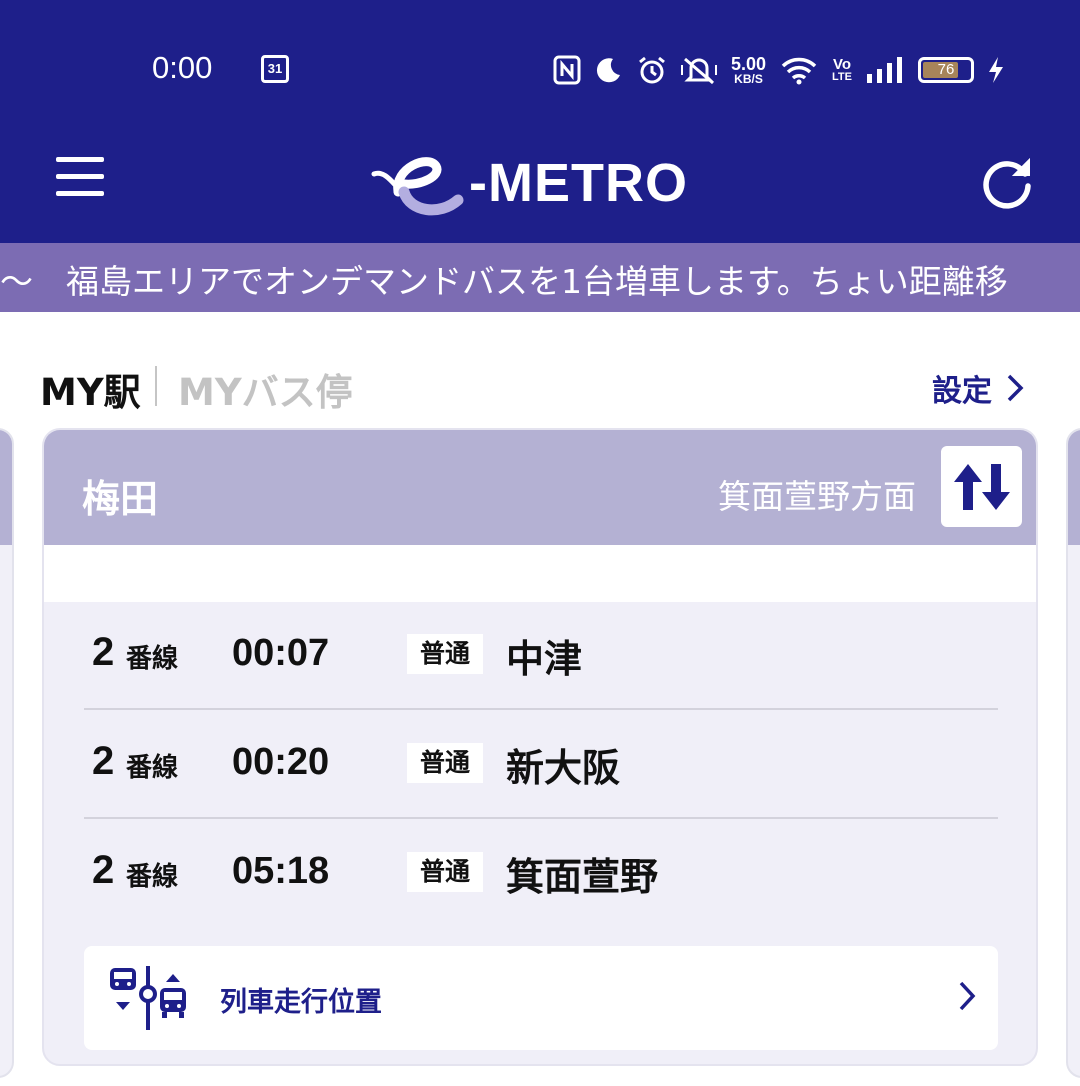 Image resolution: width=1080 pixels, height=1086 pixels. I want to click on card-spacer, so click(540, 573).